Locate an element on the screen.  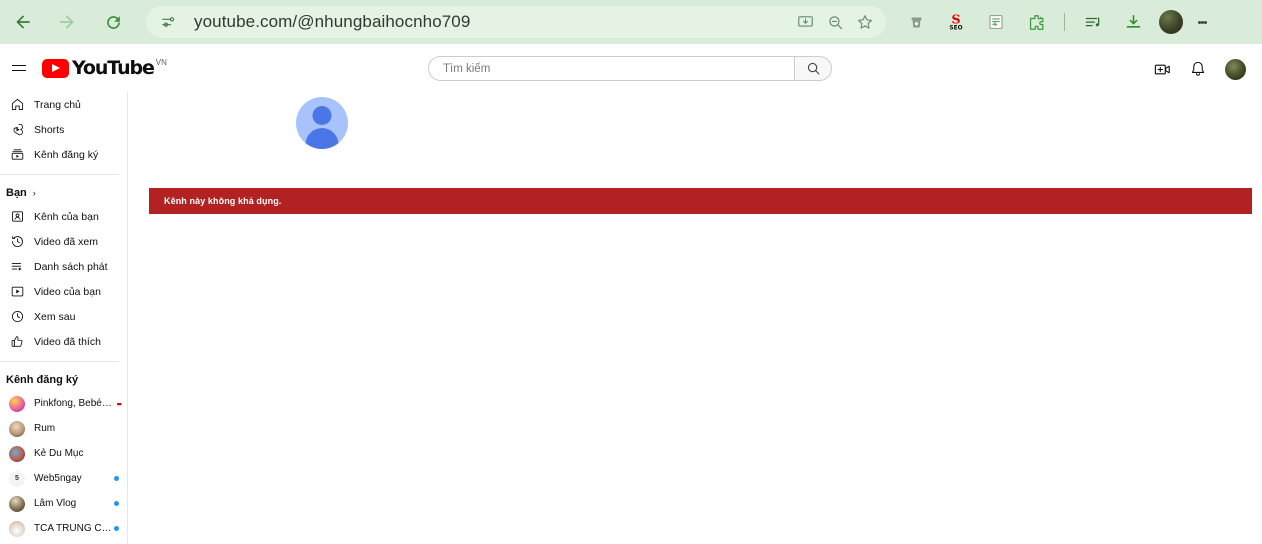
sidebar-subscription-item: 5 Web5ngay is located at coordinates (63, 478).